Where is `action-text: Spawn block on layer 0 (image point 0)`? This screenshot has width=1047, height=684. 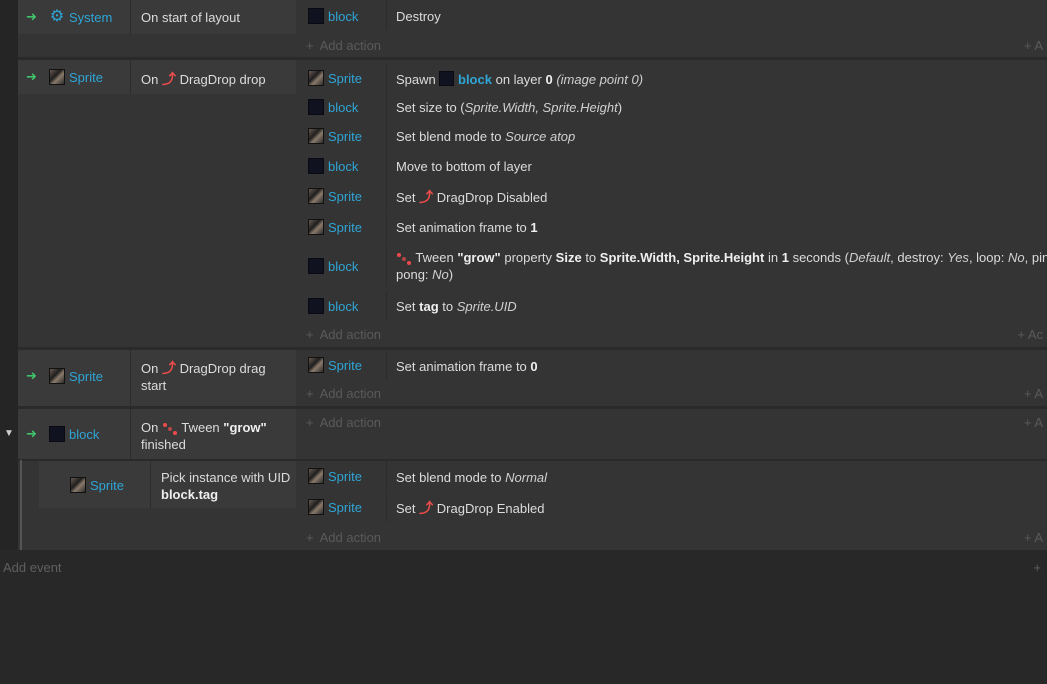 action-text: Spawn block on layer 0 (image point 0) is located at coordinates (721, 79).